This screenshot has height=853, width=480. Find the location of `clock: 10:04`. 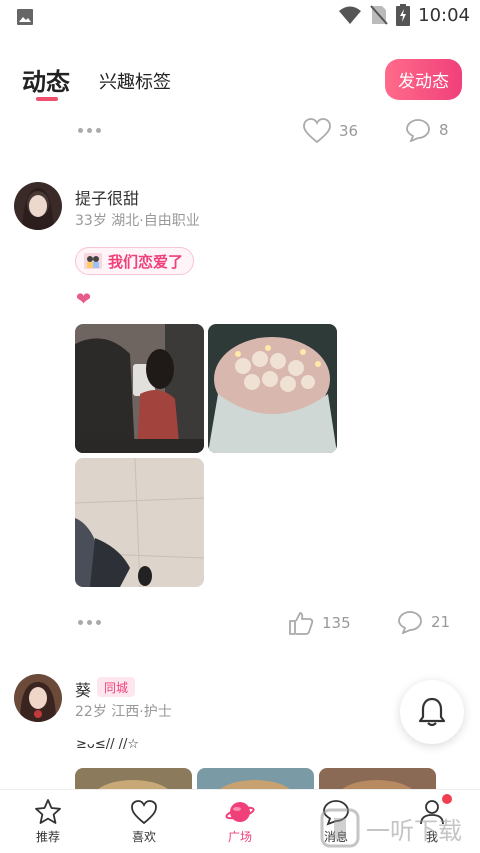

clock: 10:04 is located at coordinates (444, 15).